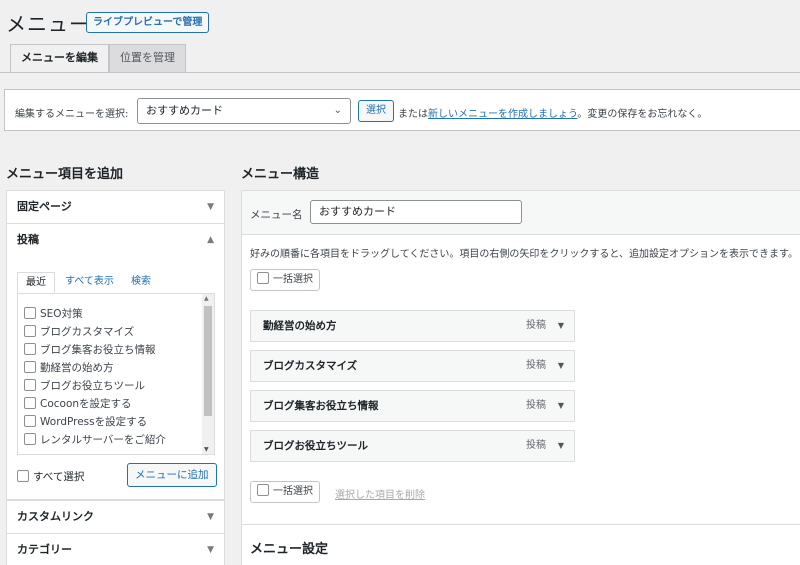  What do you see at coordinates (244, 111) in the screenshot?
I see `menu-select-dropdown: おすすめカード ⌄` at bounding box center [244, 111].